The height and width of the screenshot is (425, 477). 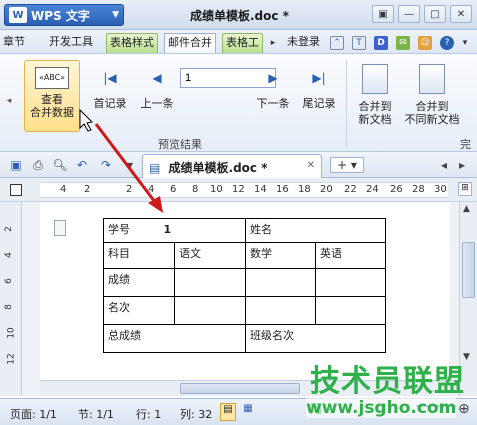 What do you see at coordinates (228, 412) in the screenshot?
I see `page-view-icon: ▤` at bounding box center [228, 412].